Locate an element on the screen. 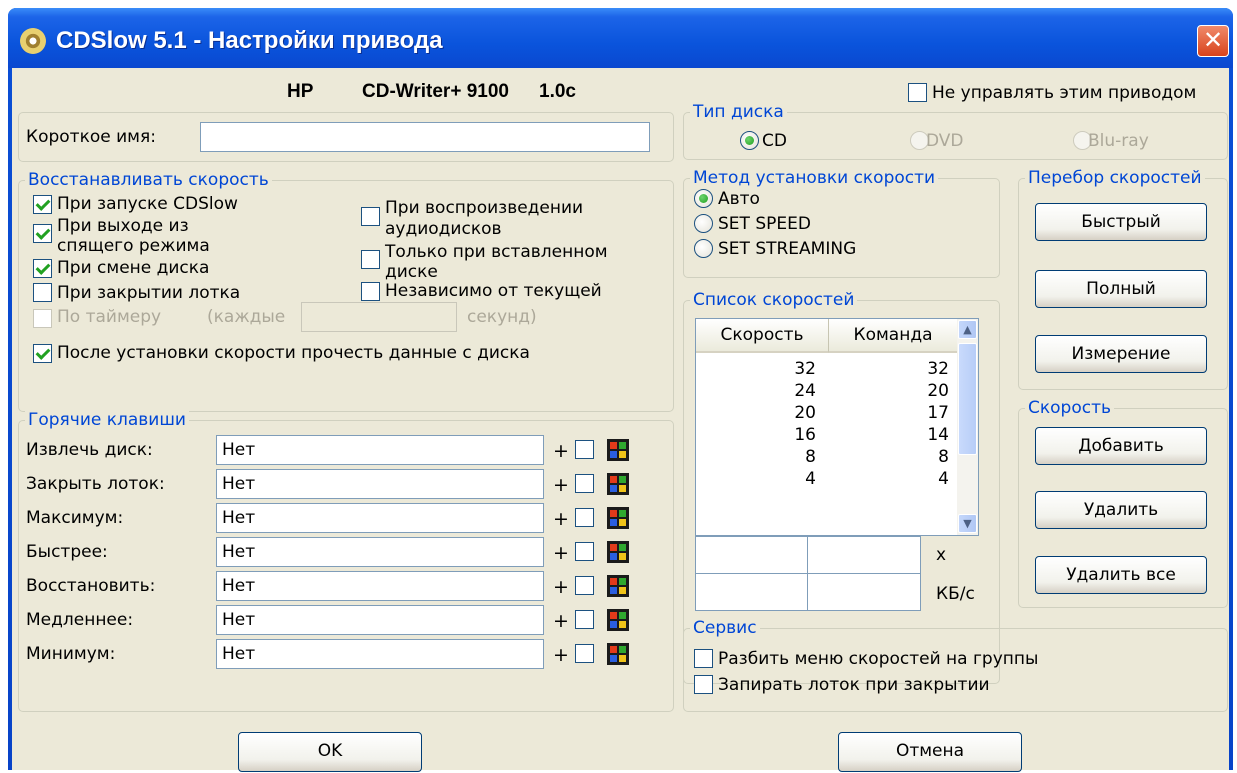  on-disc-change-checkbox is located at coordinates (42, 268).